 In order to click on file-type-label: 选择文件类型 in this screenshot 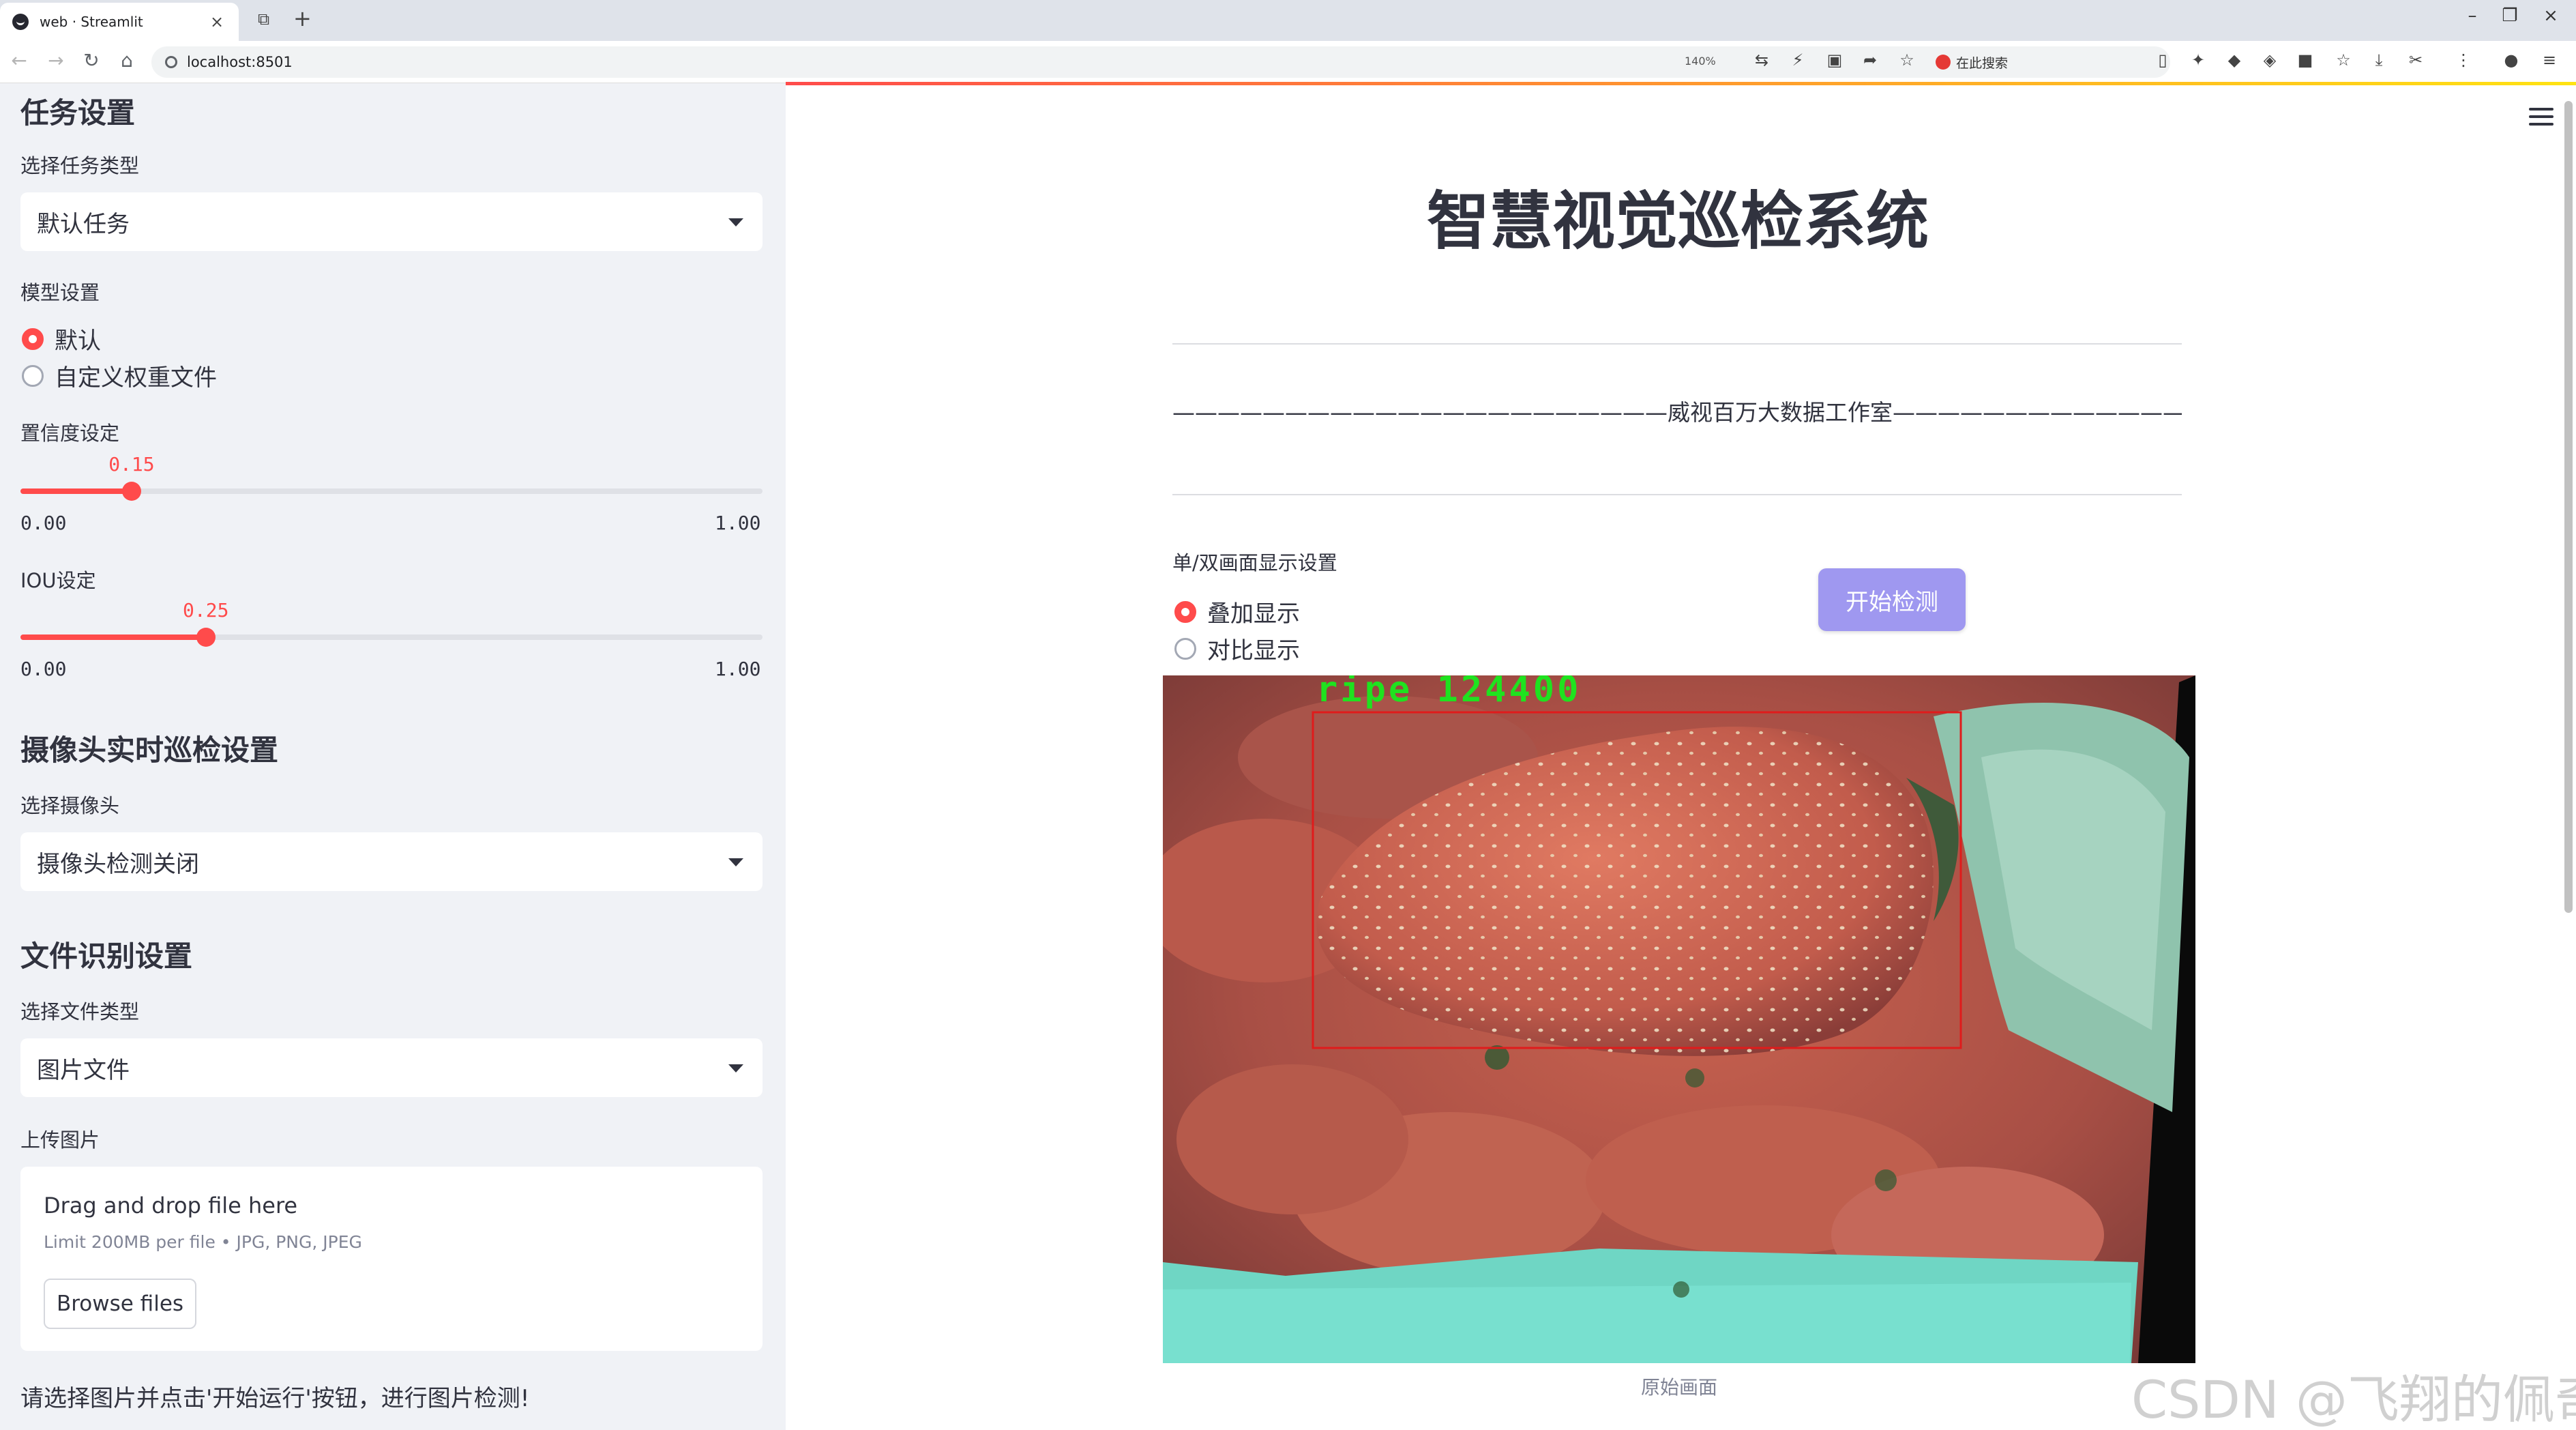, I will do `click(80, 1012)`.